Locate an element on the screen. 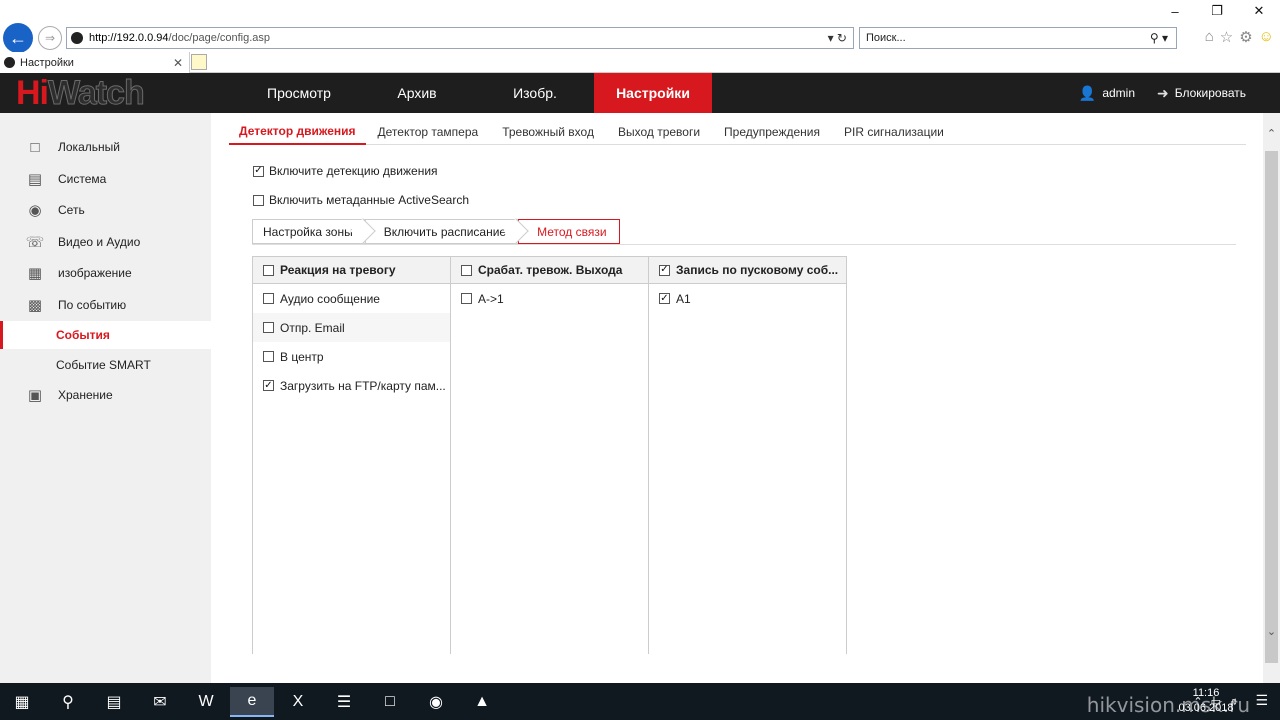 Image resolution: width=1280 pixels, height=720 pixels. notification-icon: ☰ is located at coordinates (1261, 700).